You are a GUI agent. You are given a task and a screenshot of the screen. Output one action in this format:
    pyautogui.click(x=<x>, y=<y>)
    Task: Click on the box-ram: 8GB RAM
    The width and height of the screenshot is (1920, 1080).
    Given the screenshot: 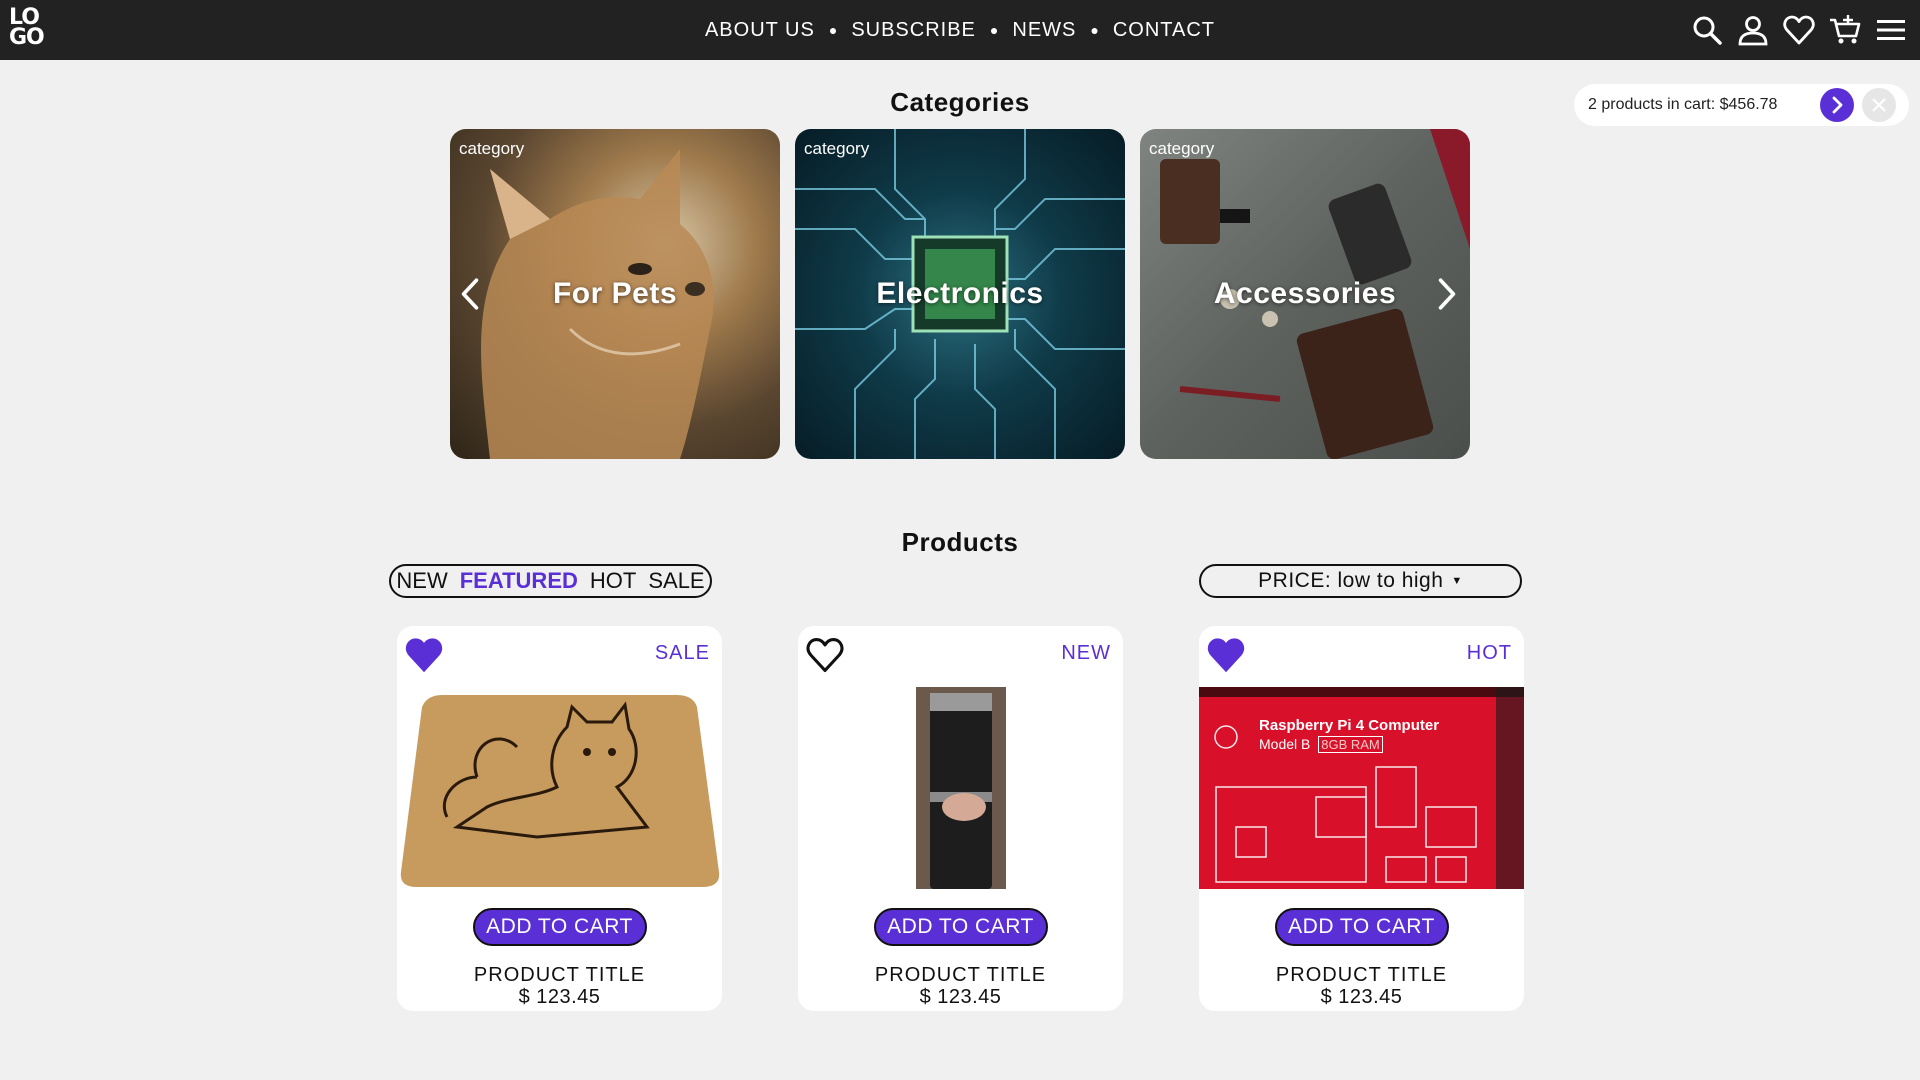 What is the action you would take?
    pyautogui.click(x=1350, y=744)
    